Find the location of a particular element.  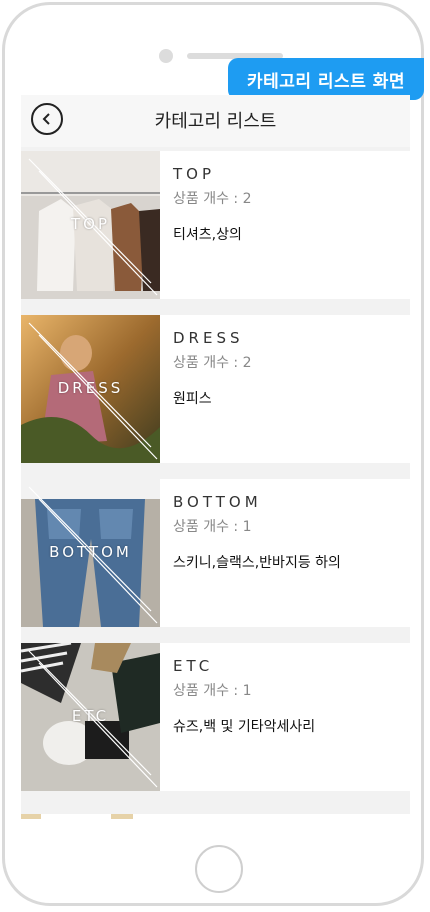

category-thumbnail-etc: ETC is located at coordinates (90, 717).